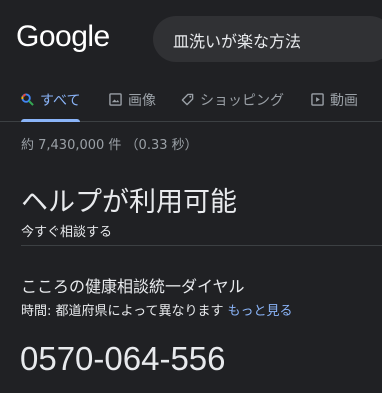  I want to click on tab-all: すべて, so click(51, 106).